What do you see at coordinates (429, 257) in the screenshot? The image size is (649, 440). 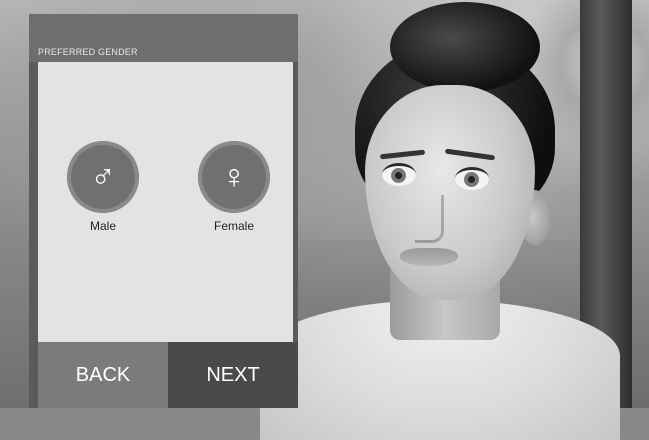 I see `avatar-mouth` at bounding box center [429, 257].